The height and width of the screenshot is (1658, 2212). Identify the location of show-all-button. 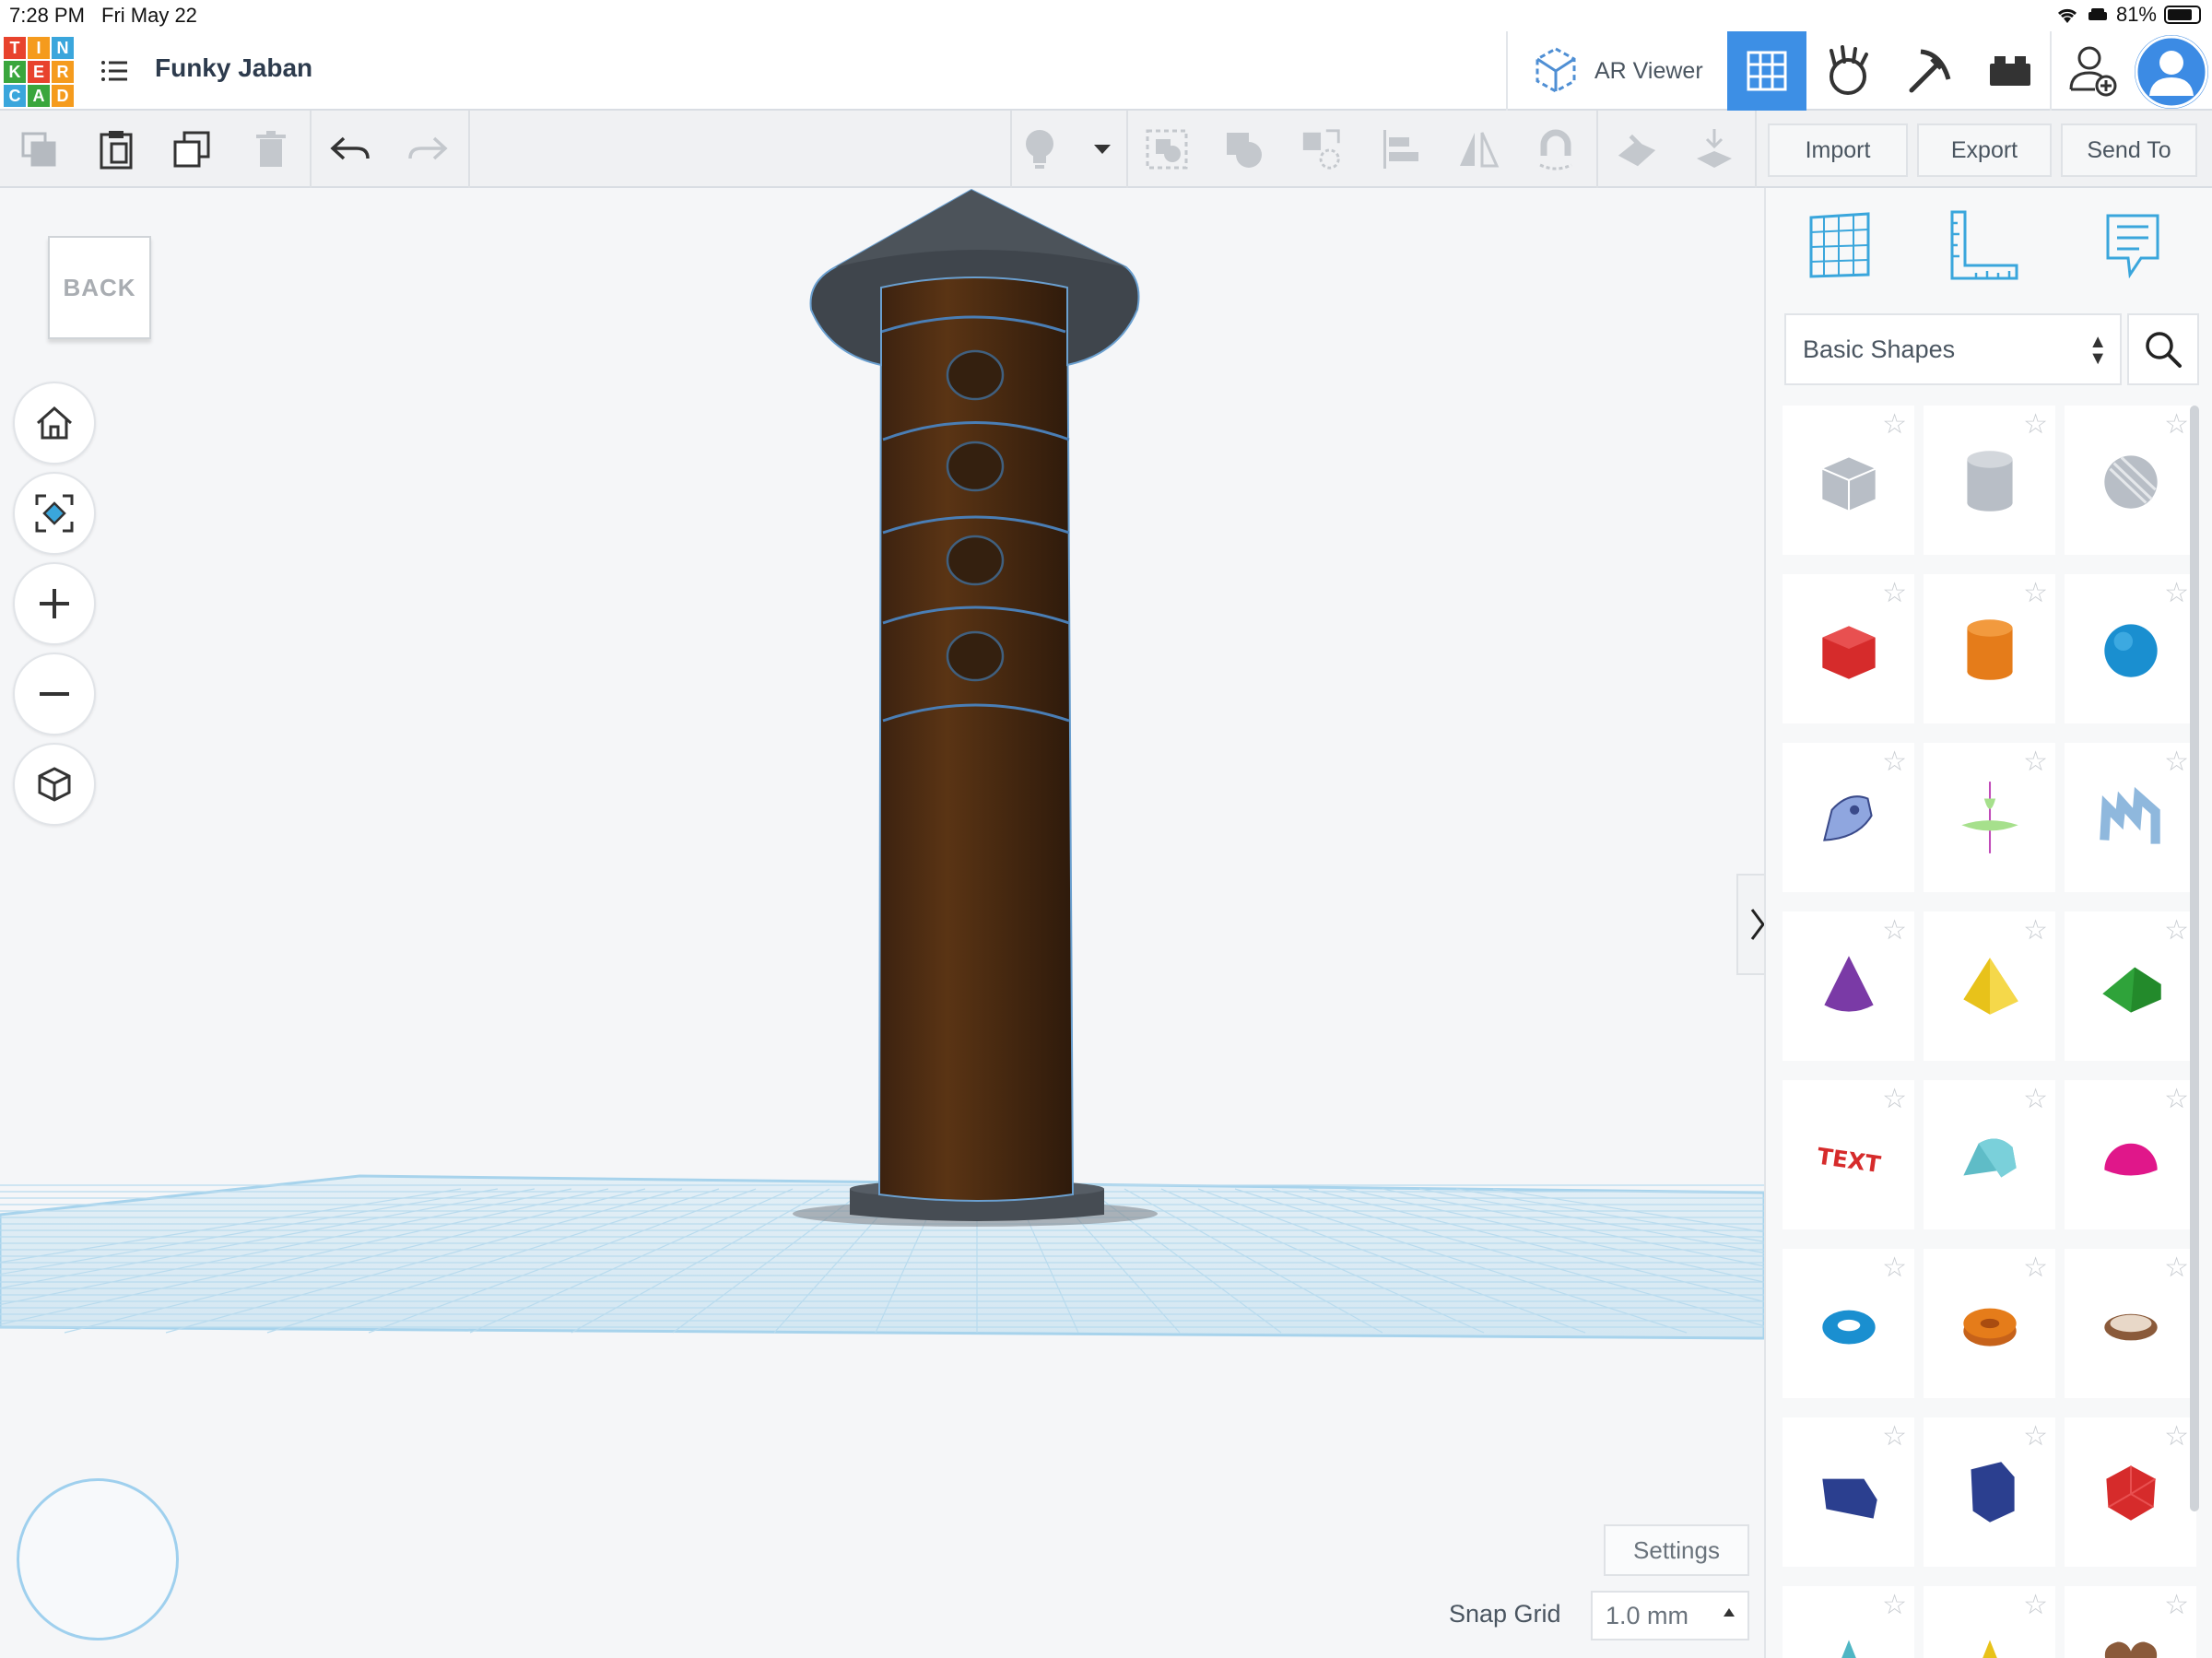
(1040, 149).